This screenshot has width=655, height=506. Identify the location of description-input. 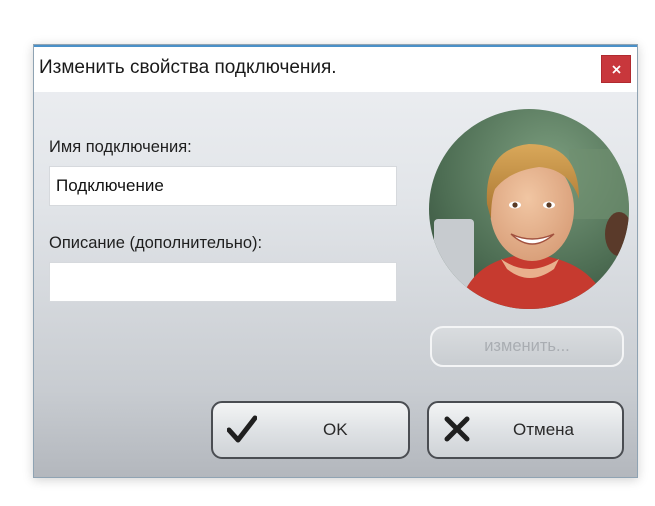
(223, 282).